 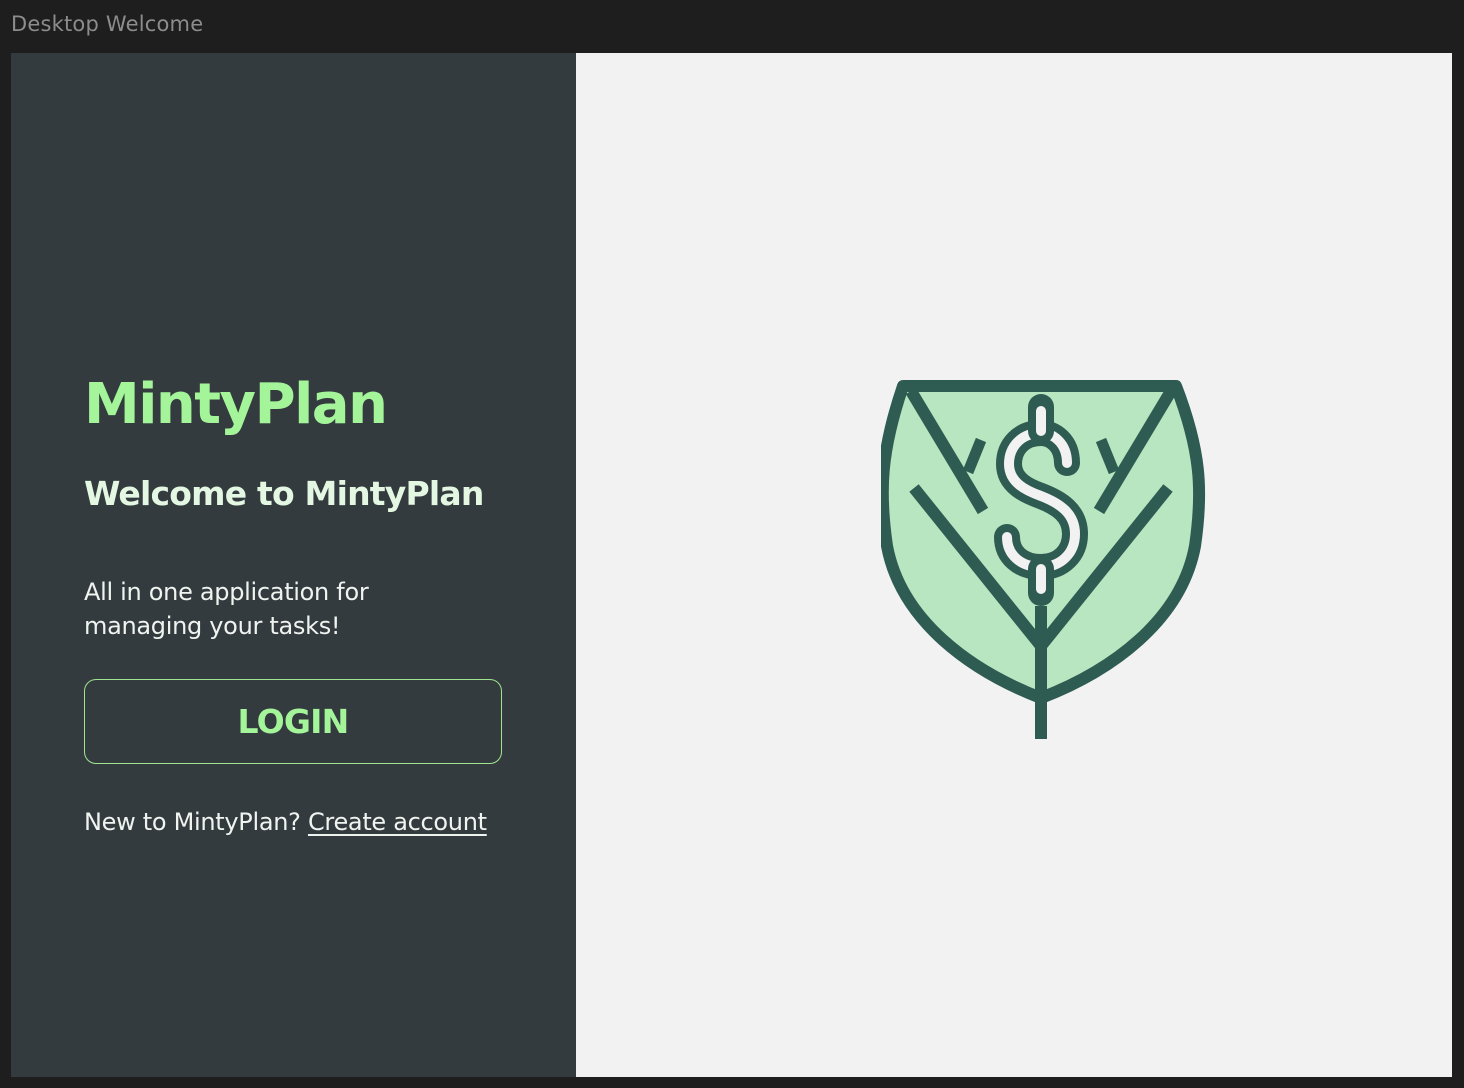 What do you see at coordinates (1043, 559) in the screenshot?
I see `leaf-dollar-icon` at bounding box center [1043, 559].